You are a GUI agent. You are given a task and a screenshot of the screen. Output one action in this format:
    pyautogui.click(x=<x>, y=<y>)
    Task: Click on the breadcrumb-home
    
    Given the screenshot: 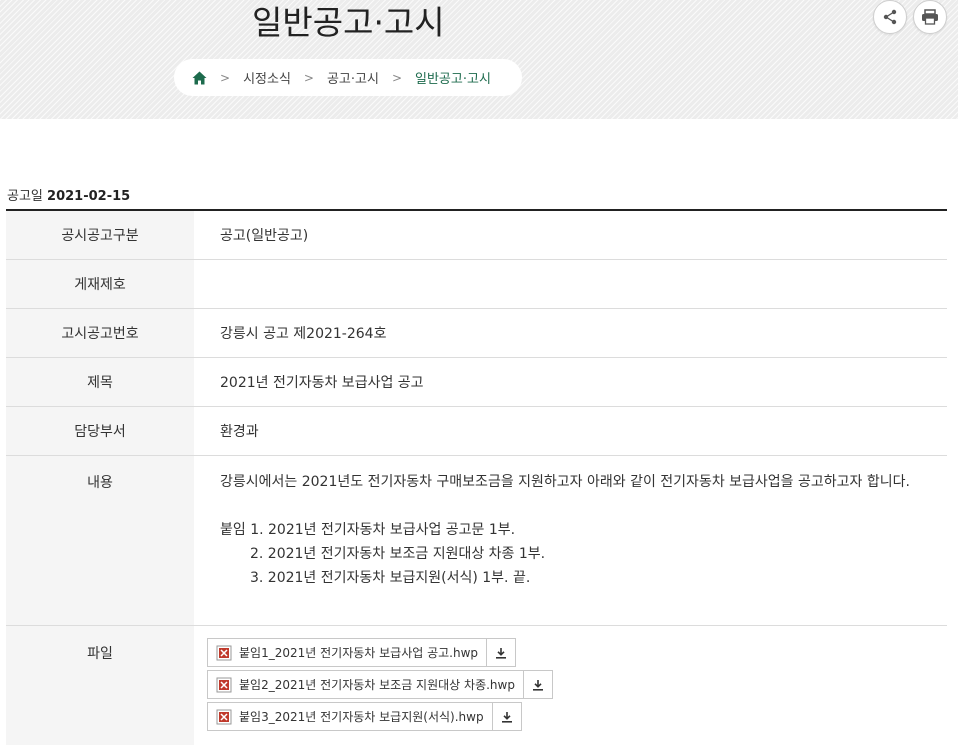 What is the action you would take?
    pyautogui.click(x=199, y=78)
    